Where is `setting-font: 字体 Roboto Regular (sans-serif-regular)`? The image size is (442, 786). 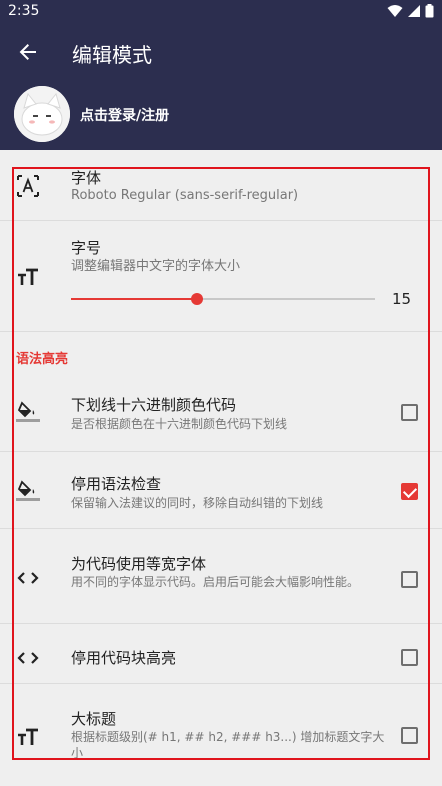 setting-font: 字体 Roboto Regular (sans-serif-regular) is located at coordinates (221, 185).